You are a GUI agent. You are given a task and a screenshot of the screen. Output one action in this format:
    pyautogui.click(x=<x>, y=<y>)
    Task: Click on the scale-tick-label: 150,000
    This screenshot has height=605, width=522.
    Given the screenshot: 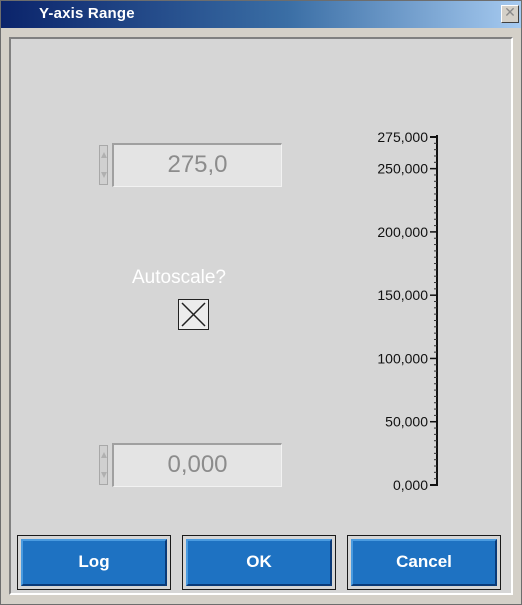 What is the action you would take?
    pyautogui.click(x=402, y=295)
    